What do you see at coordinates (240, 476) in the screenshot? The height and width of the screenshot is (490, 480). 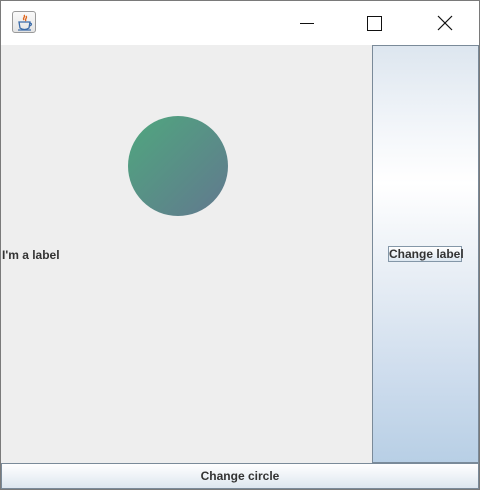 I see `change-circle-button: Change circle` at bounding box center [240, 476].